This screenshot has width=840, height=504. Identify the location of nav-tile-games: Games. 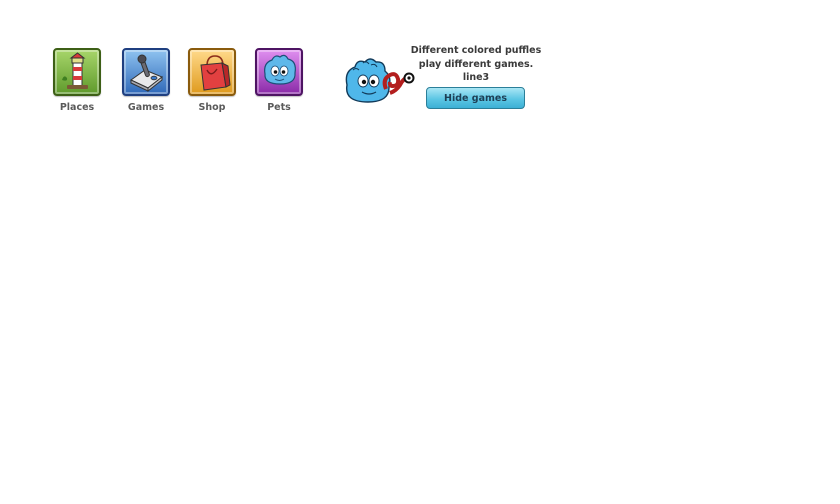
(146, 80).